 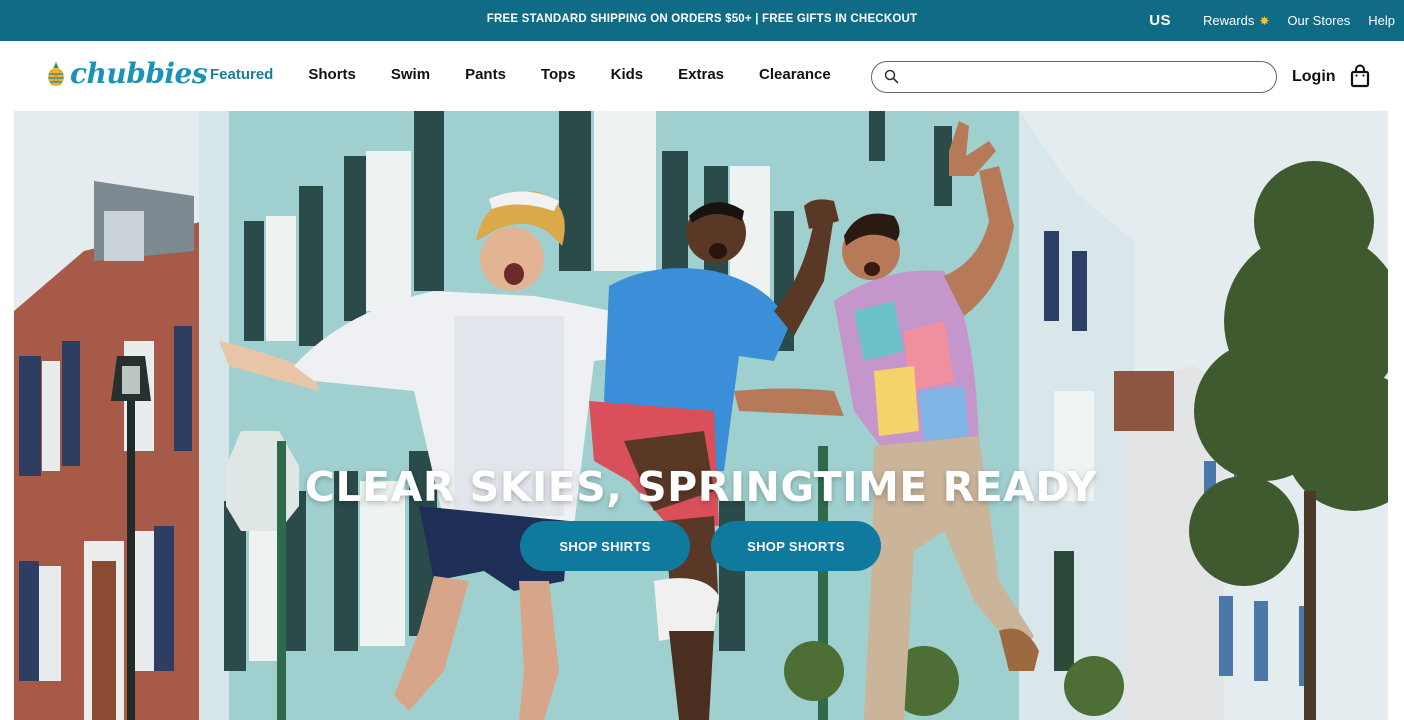 I want to click on our-stores-link: Our Stores, so click(x=1318, y=20).